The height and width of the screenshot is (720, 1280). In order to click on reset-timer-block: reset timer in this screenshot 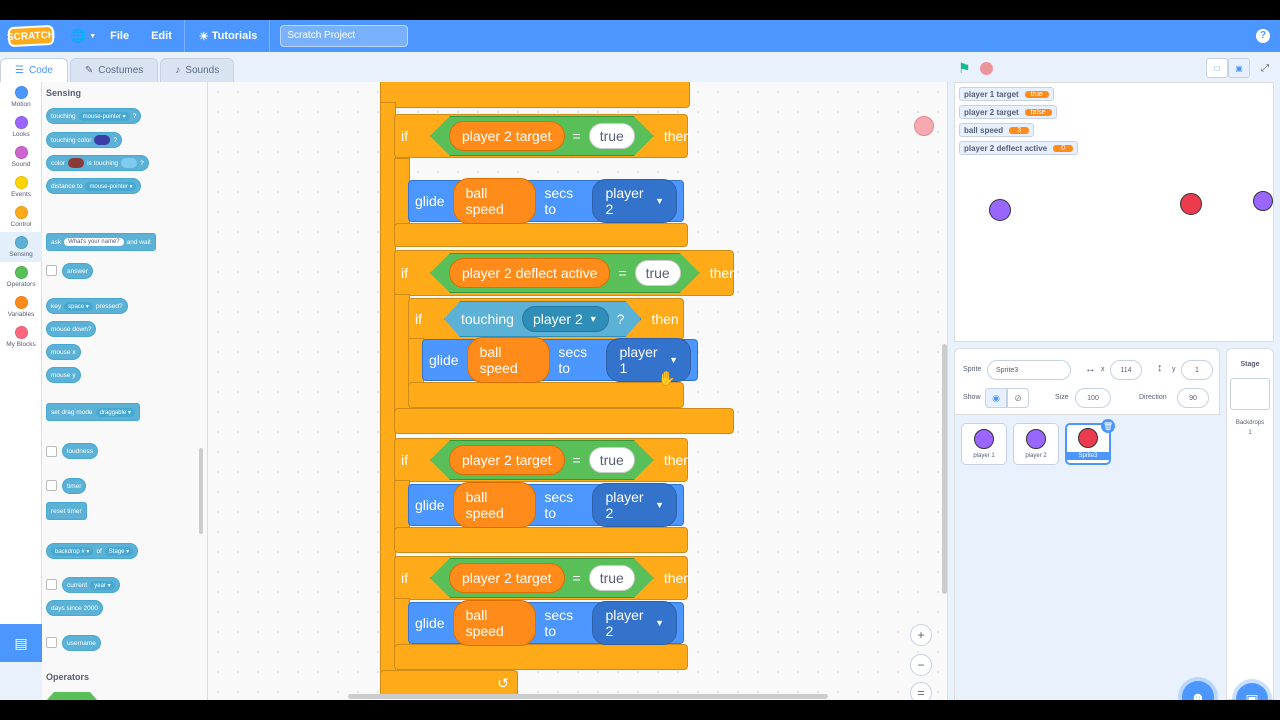, I will do `click(66, 511)`.